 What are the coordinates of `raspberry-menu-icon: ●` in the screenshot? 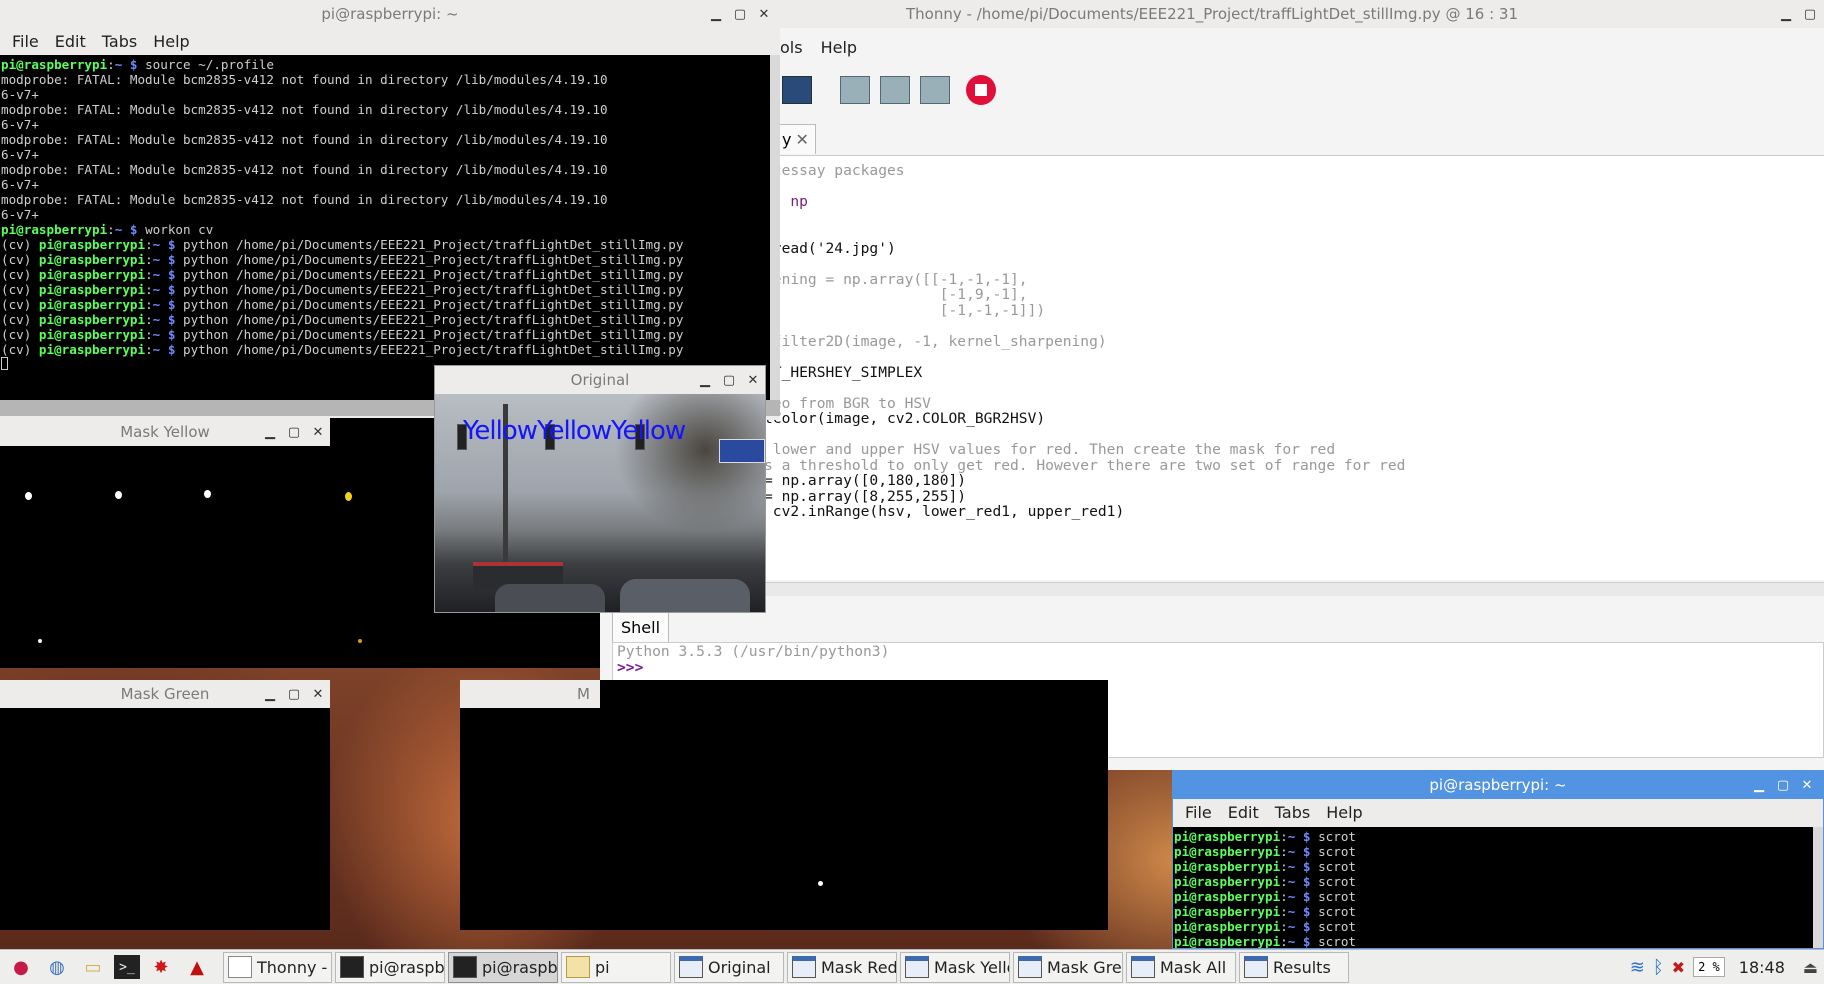 It's located at (21, 967).